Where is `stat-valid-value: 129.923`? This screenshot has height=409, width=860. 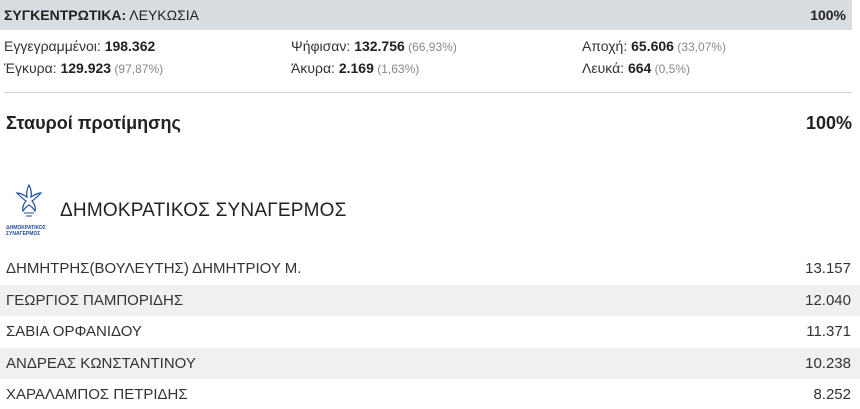
stat-valid-value: 129.923 is located at coordinates (86, 68).